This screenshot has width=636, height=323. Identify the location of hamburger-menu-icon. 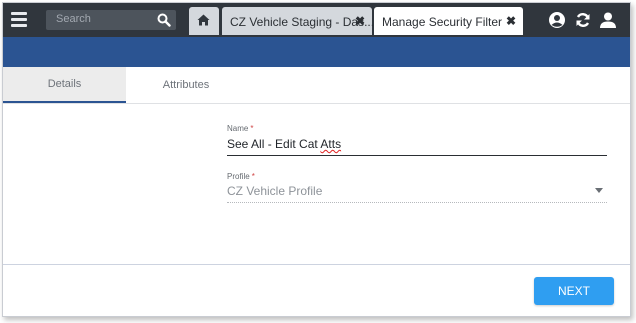
(19, 19).